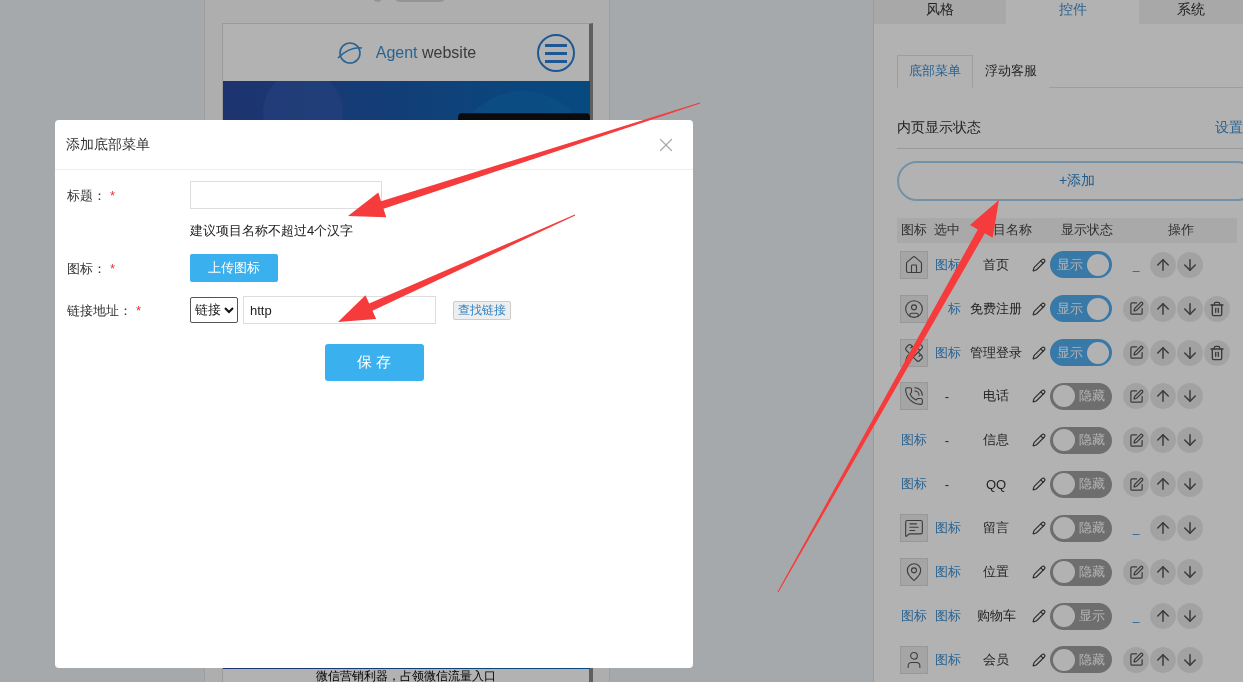  I want to click on add-button: +添加, so click(1070, 180).